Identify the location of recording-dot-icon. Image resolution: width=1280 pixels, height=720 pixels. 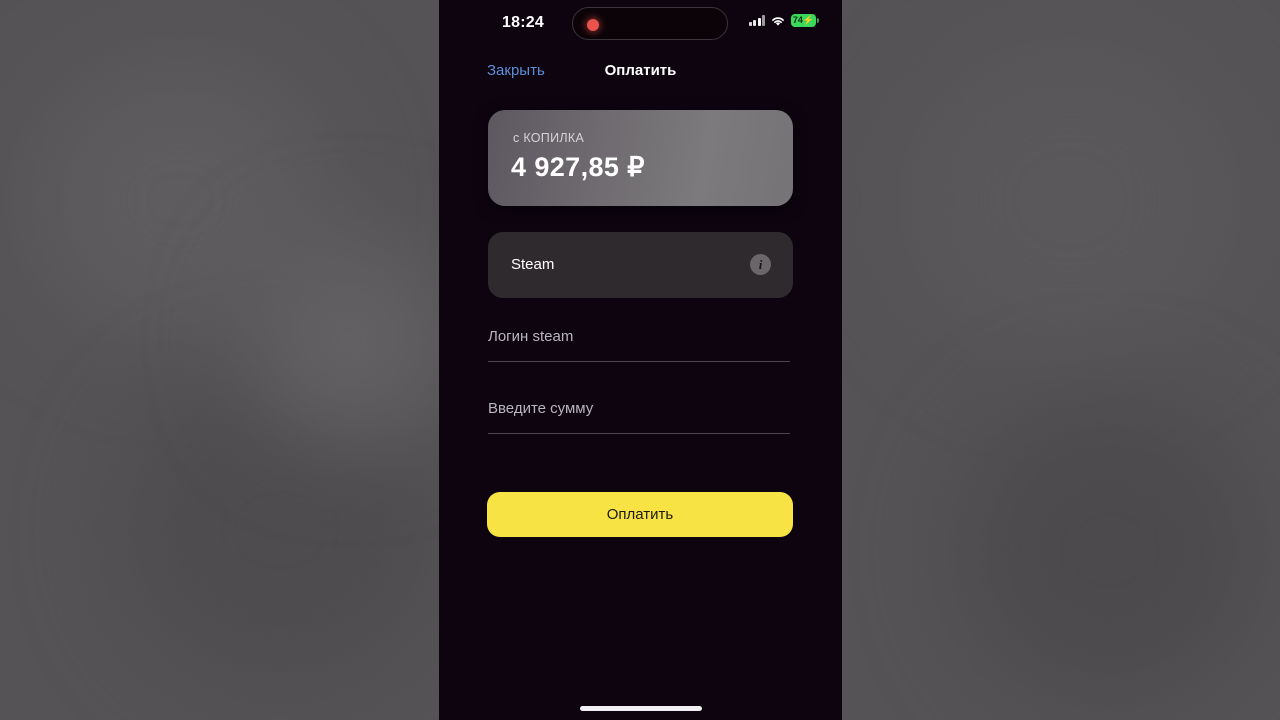
(593, 25).